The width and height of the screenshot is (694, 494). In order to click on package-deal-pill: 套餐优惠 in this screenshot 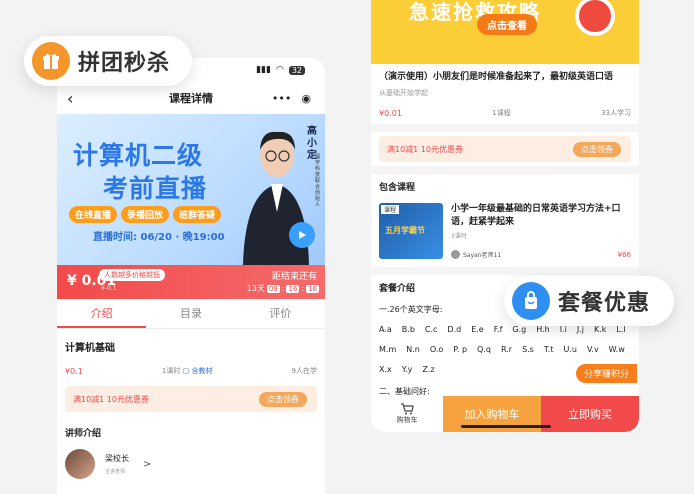, I will do `click(589, 301)`.